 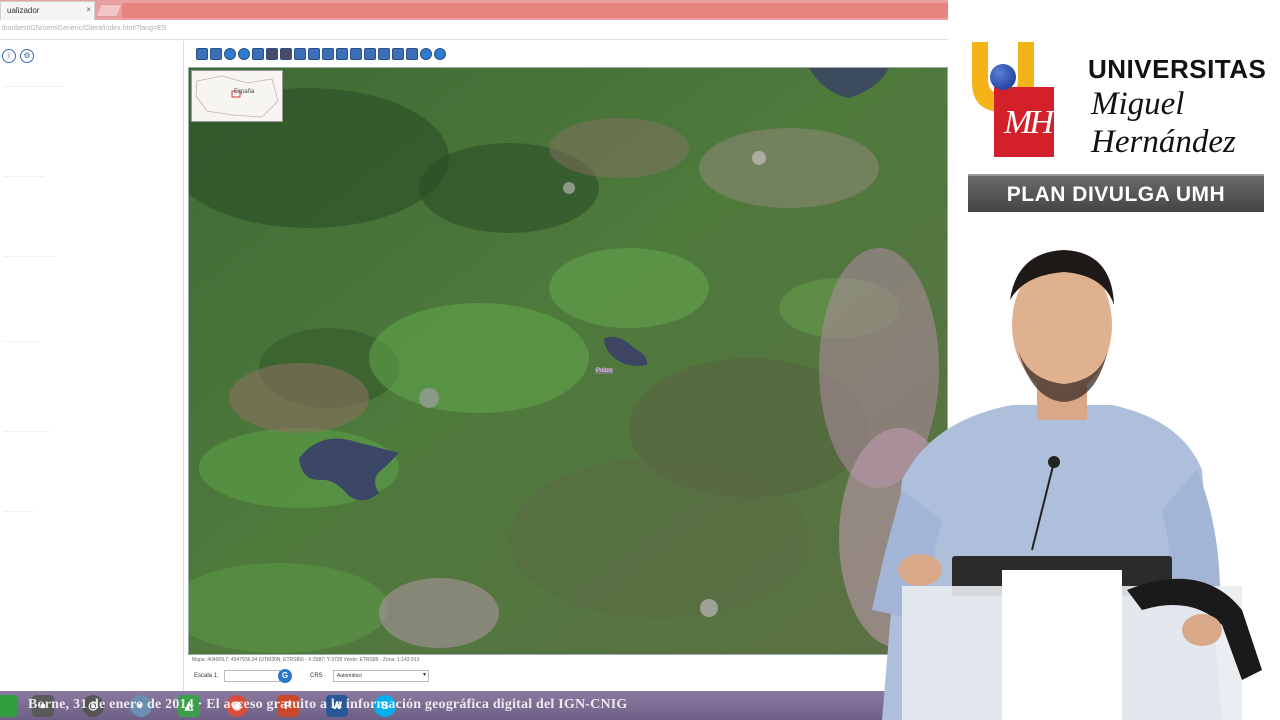 I want to click on chevron-down-icon: ▾, so click(x=424, y=675).